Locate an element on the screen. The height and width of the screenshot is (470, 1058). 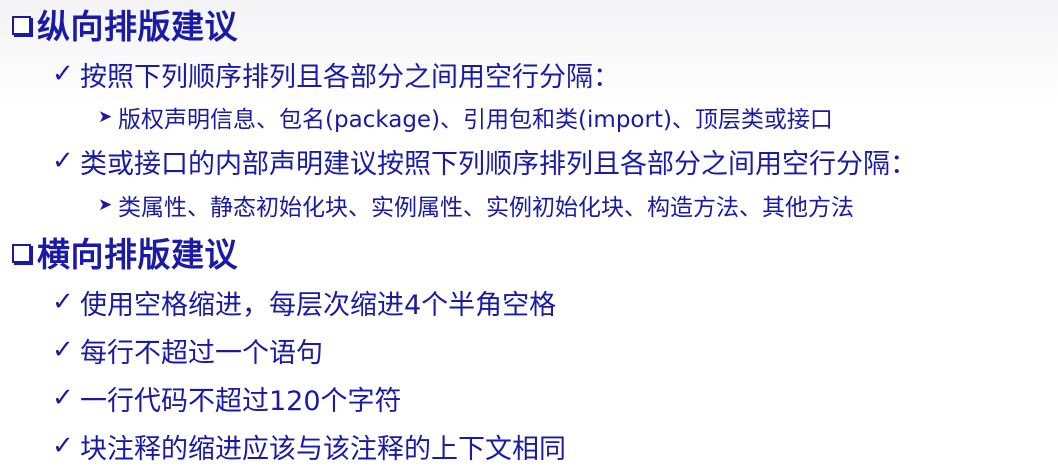
bullet-text: 使用空格缩进，每层次缩进4个半角空格 is located at coordinates (318, 305).